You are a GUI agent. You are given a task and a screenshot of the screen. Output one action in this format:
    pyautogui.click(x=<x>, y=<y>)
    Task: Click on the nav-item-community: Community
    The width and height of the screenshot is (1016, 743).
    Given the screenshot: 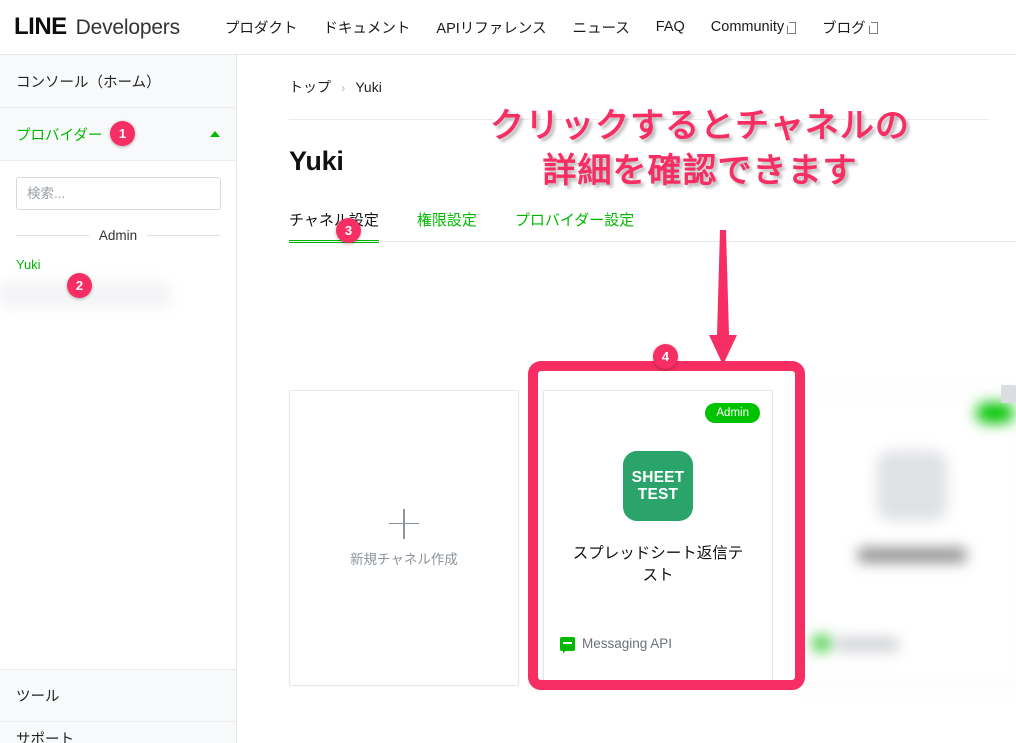 What is the action you would take?
    pyautogui.click(x=753, y=27)
    